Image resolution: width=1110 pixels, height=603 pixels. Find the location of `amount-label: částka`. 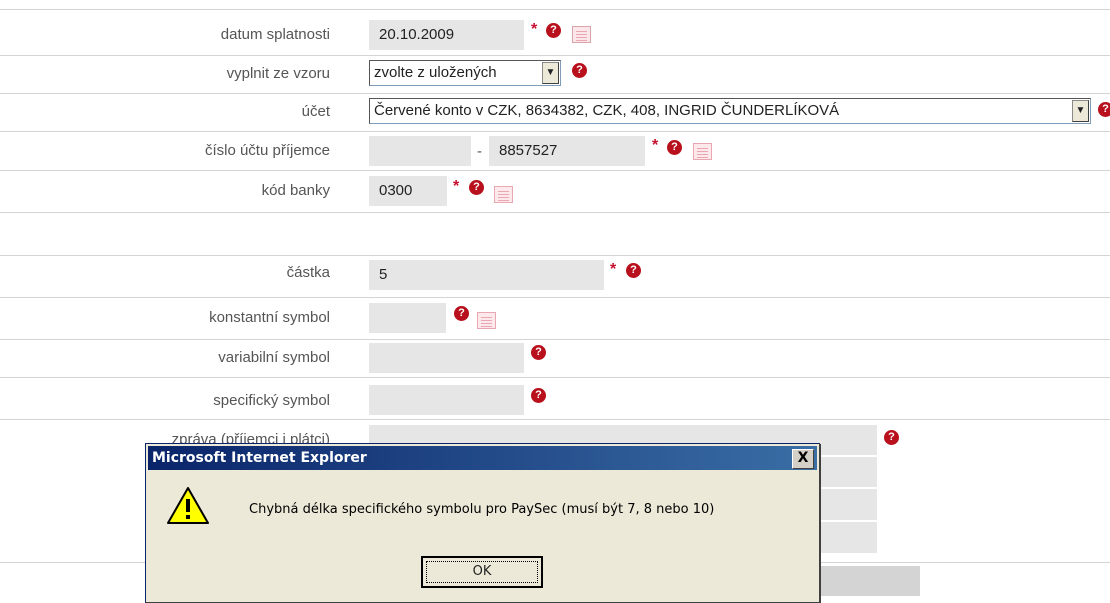

amount-label: částka is located at coordinates (308, 272).